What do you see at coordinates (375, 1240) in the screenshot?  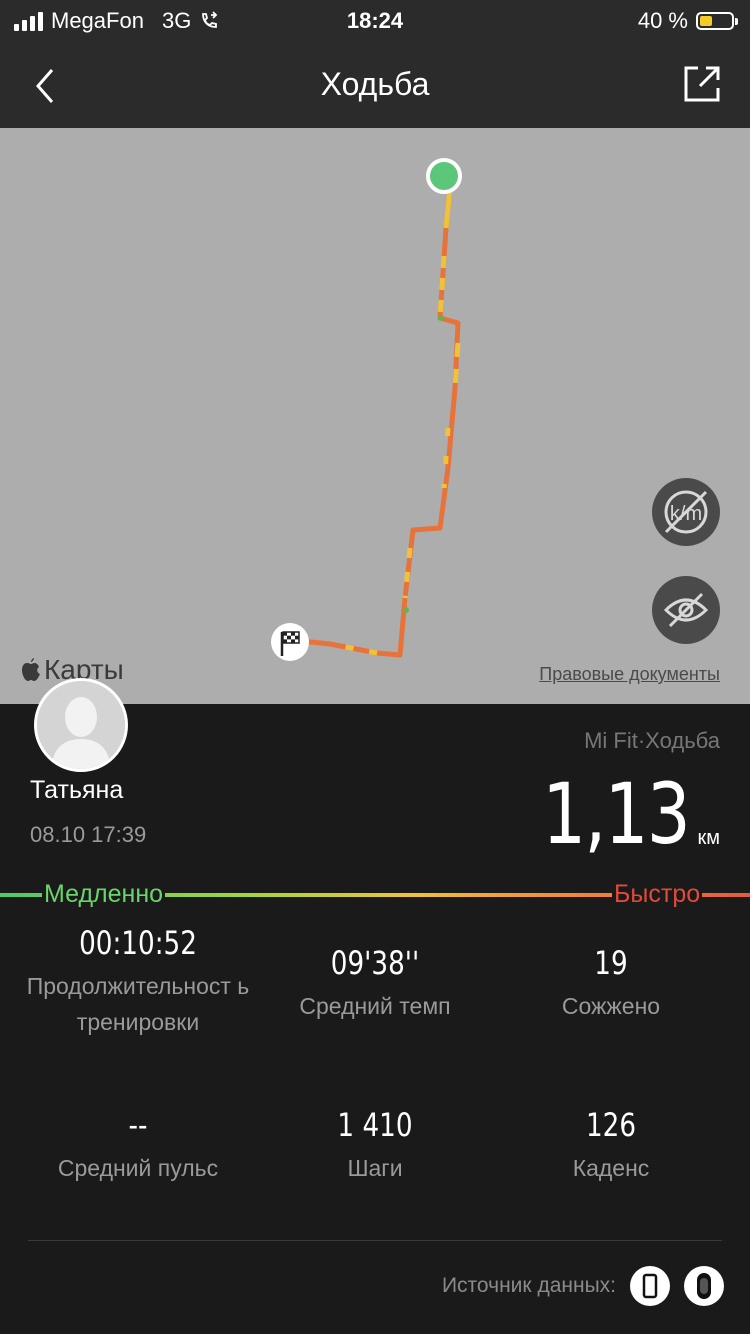 I see `divider` at bounding box center [375, 1240].